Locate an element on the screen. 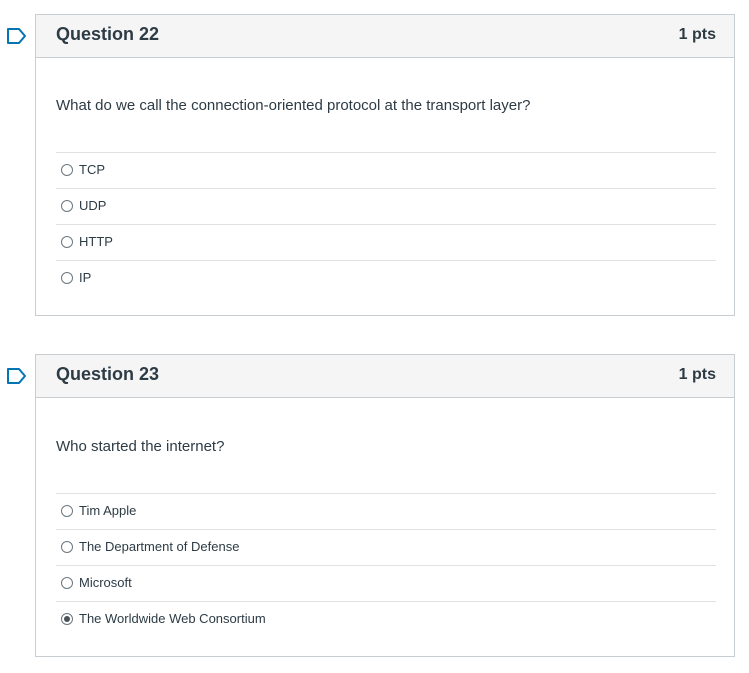  answer-option: UDP is located at coordinates (386, 206).